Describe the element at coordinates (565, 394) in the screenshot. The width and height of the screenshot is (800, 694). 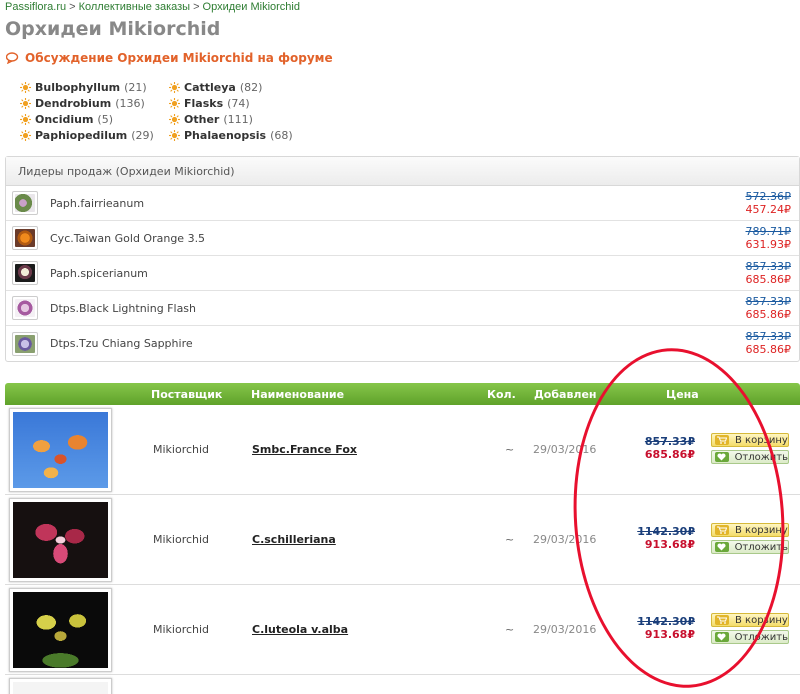
I see `column-header-added: Добавлен` at that location.